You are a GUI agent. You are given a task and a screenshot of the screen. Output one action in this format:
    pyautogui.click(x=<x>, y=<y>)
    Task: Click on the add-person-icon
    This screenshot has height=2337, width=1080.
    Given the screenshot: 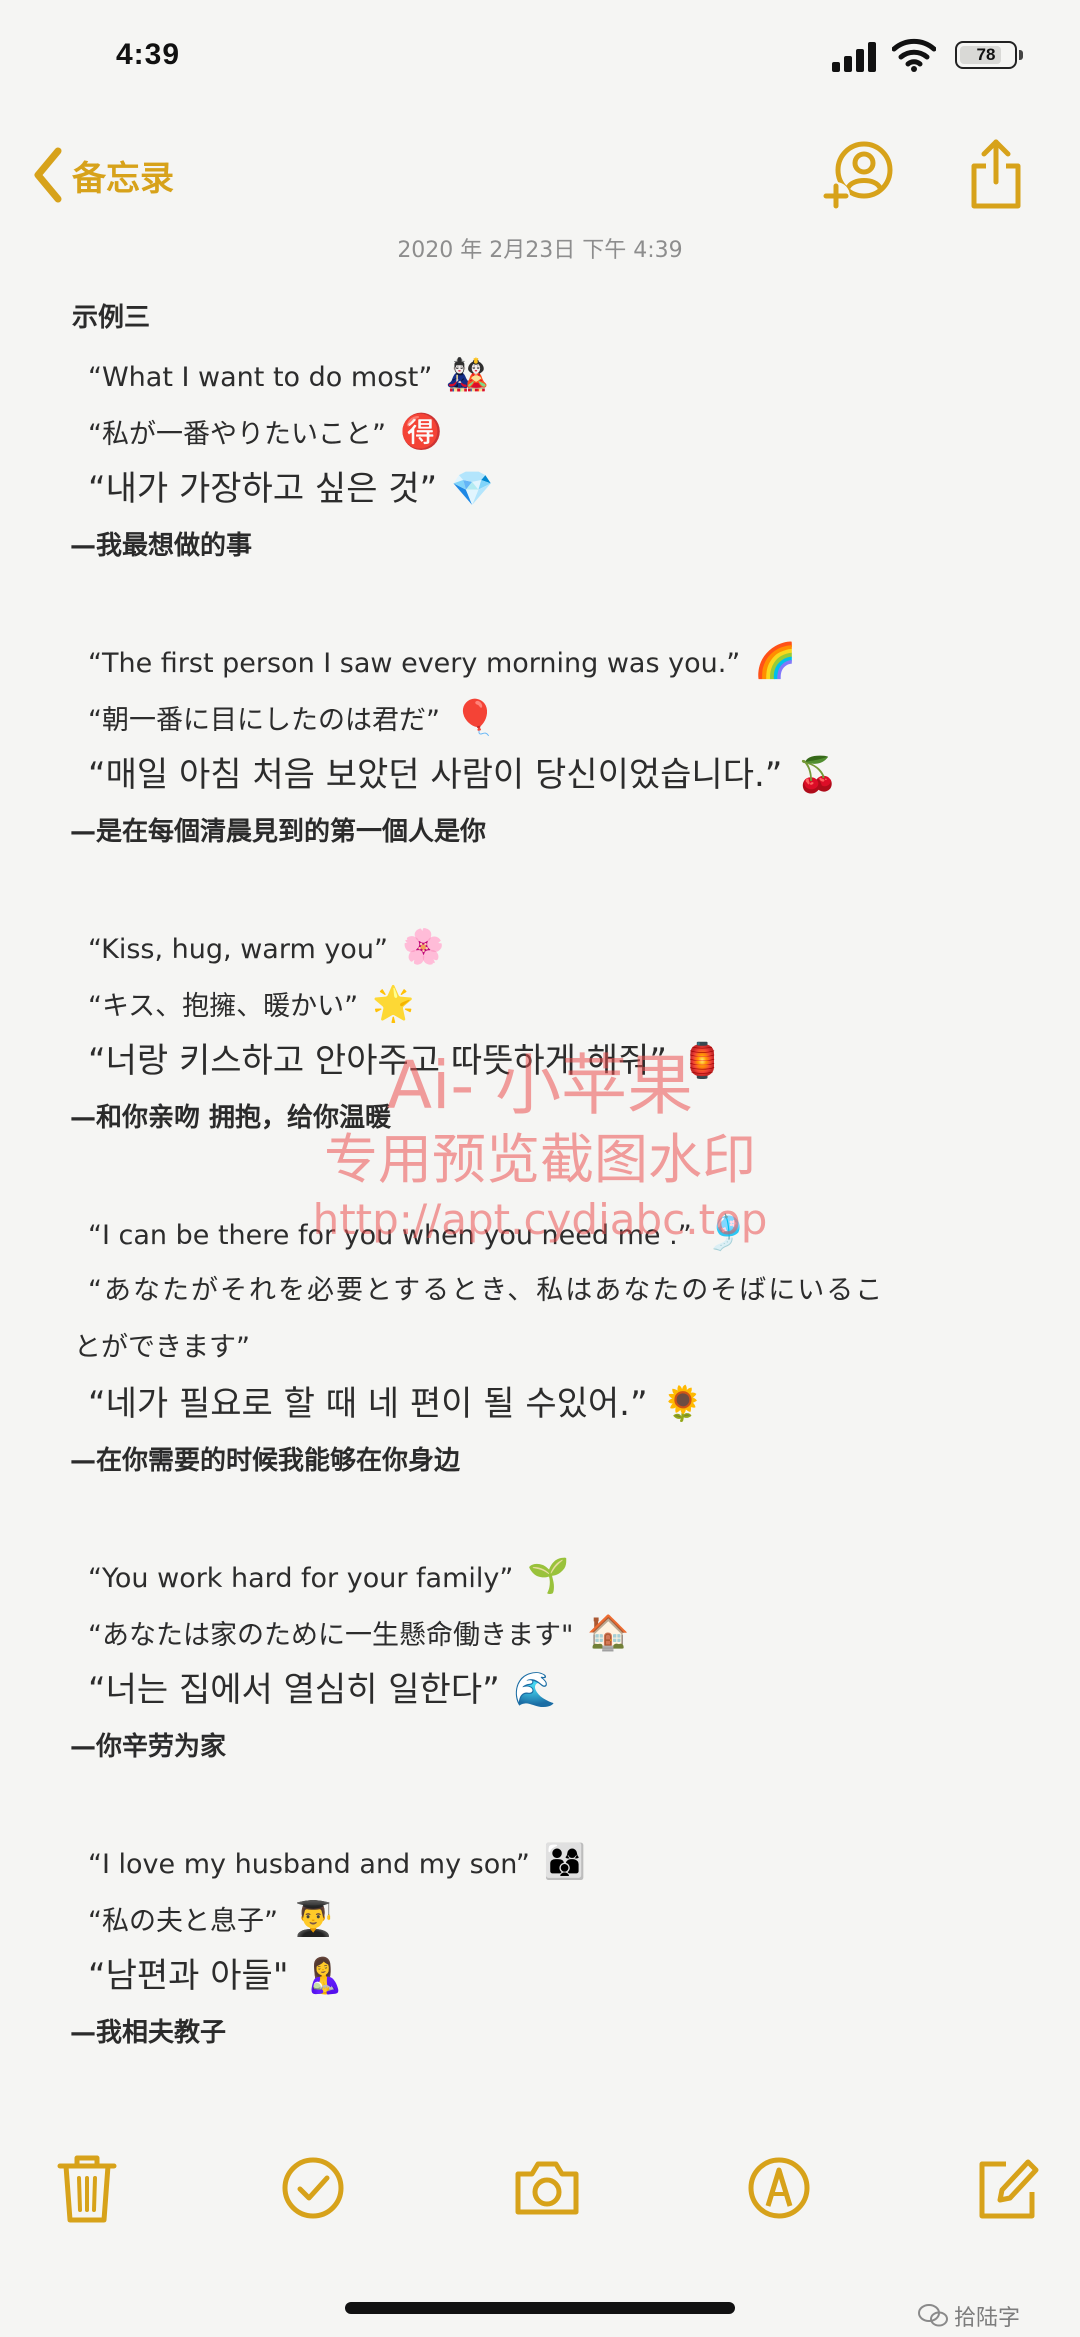 What is the action you would take?
    pyautogui.click(x=858, y=176)
    